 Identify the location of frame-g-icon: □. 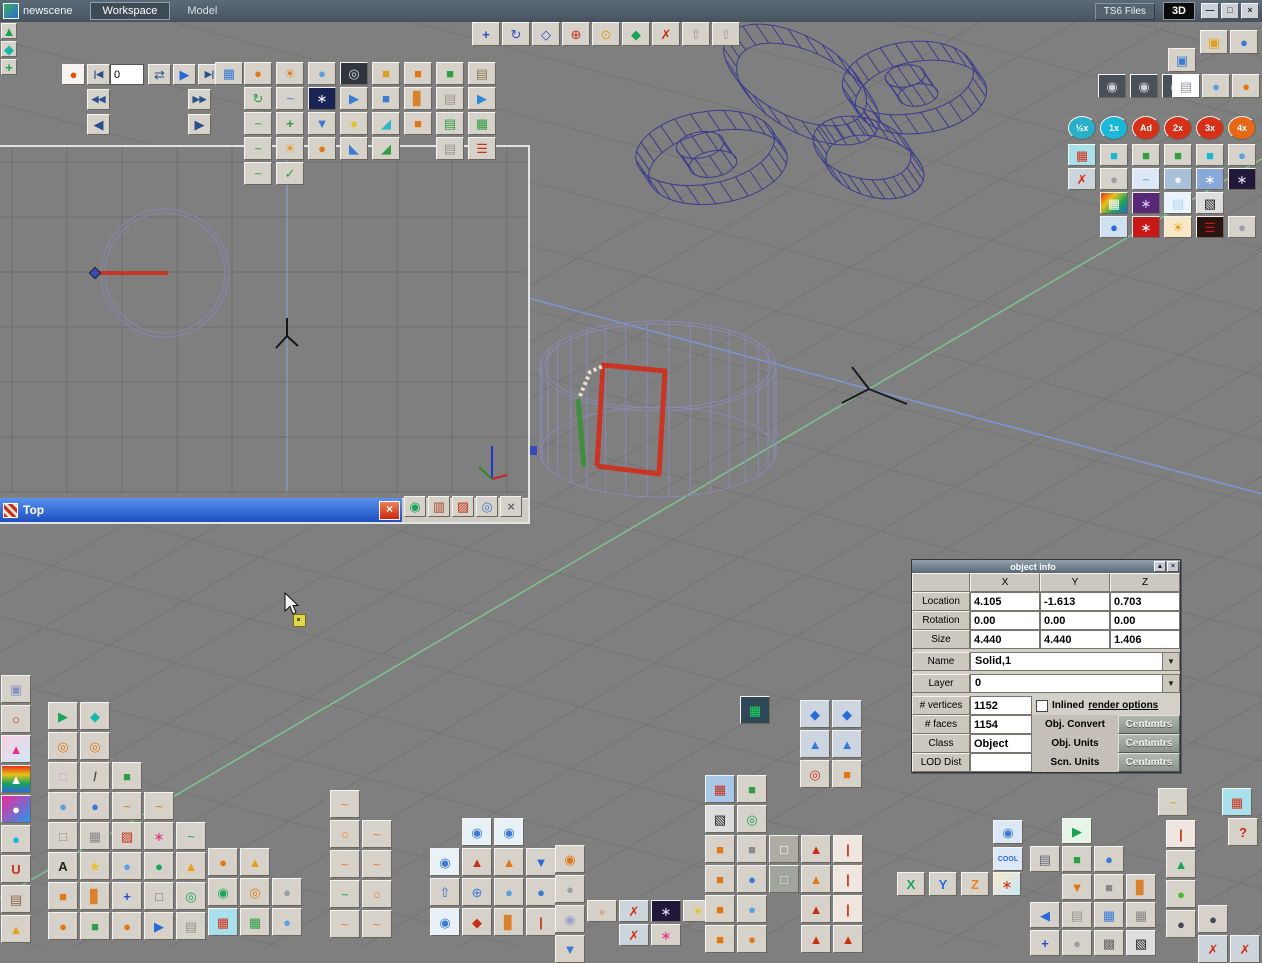
(784, 879).